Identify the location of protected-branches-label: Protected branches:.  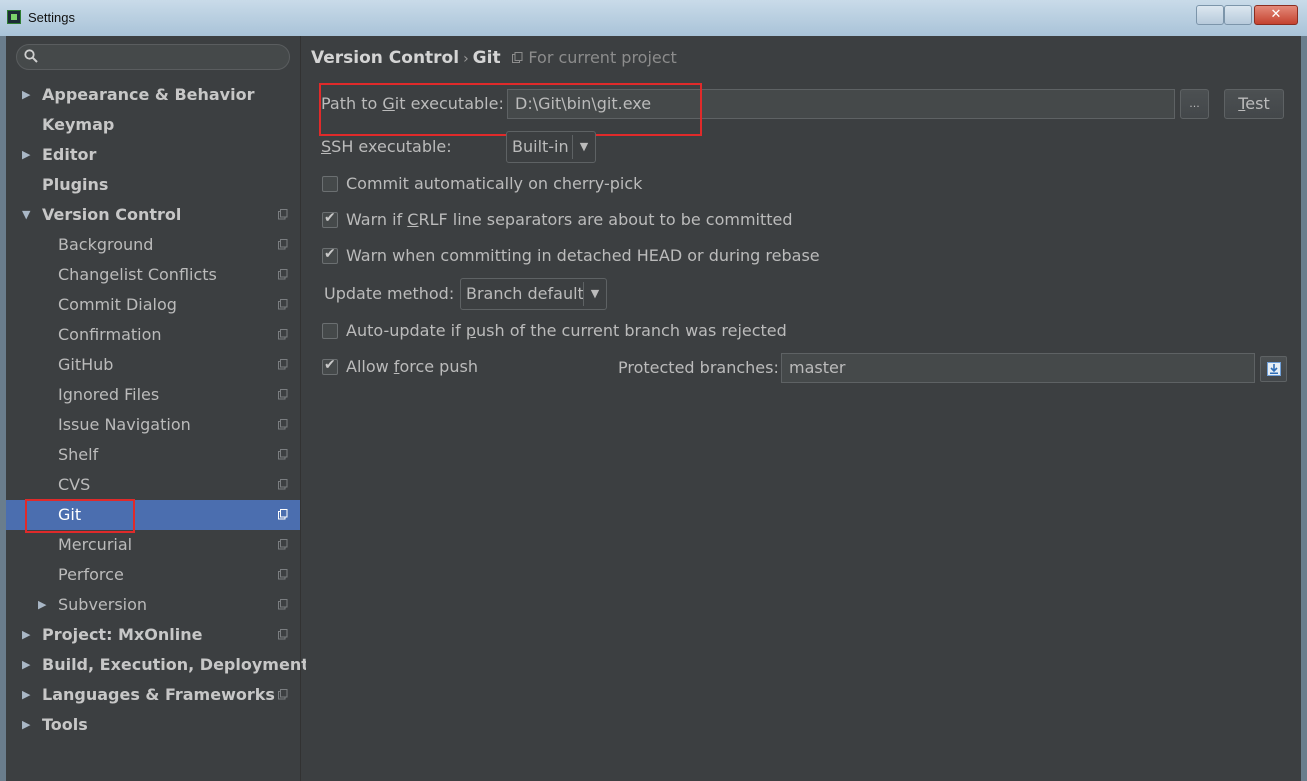
(698, 367).